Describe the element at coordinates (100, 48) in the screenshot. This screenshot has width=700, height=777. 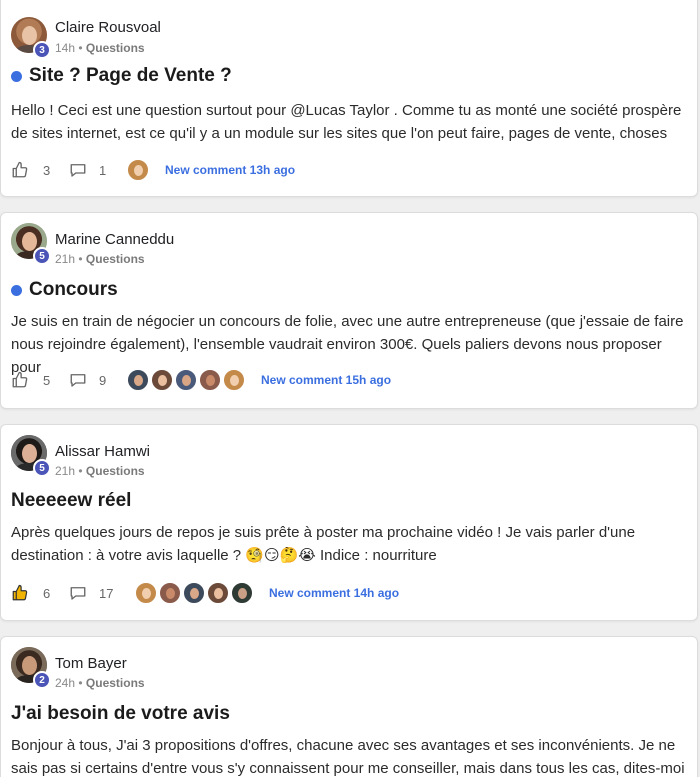
I see `post-meta: 14h • Questions` at that location.